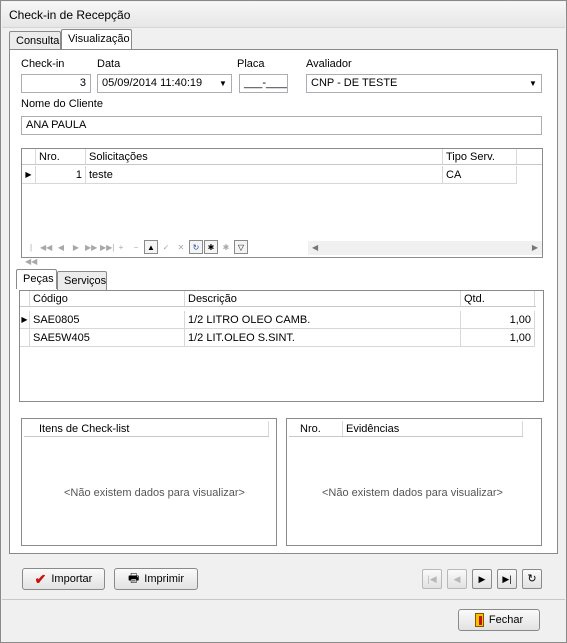  I want to click on title-bar: Check-in de Recepção, so click(283, 15).